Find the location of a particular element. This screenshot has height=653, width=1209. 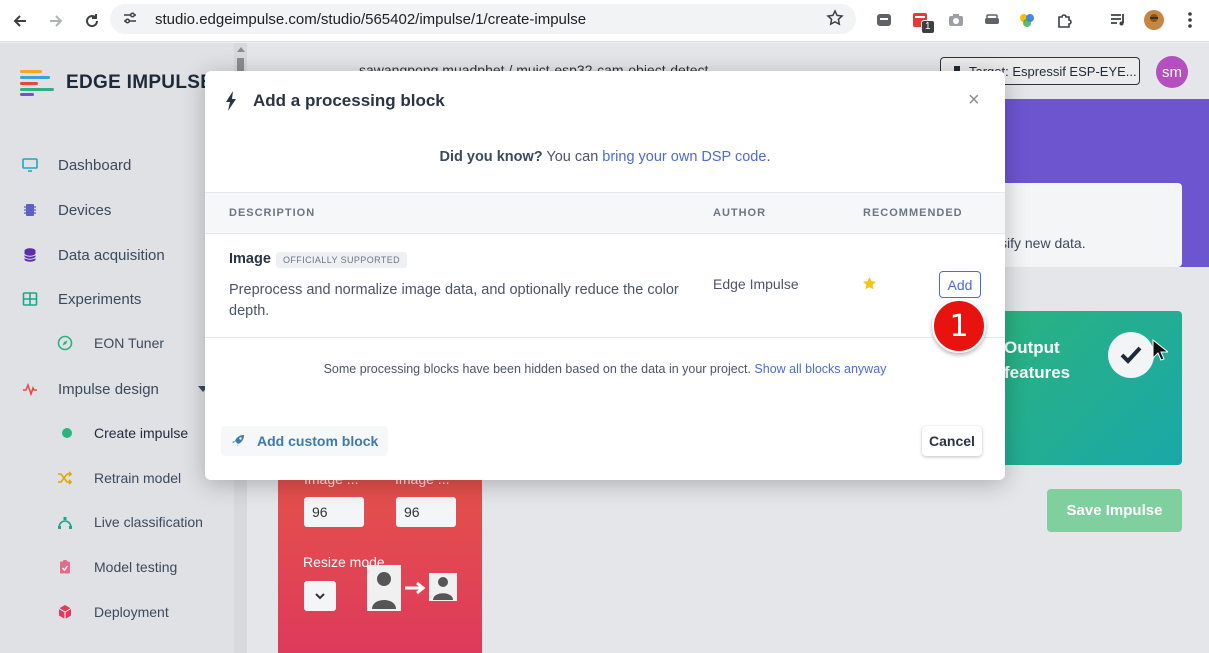

edge-impulse-logo: EDGE IMPULSE is located at coordinates (116, 83).